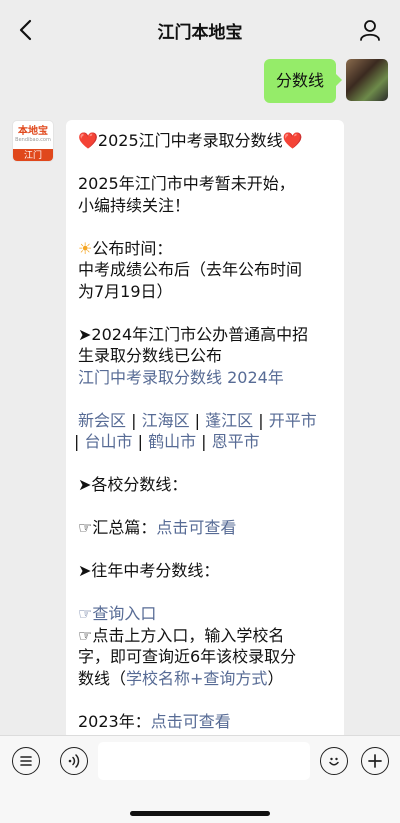  I want to click on district-link-kaiping: 开平市, so click(293, 420).